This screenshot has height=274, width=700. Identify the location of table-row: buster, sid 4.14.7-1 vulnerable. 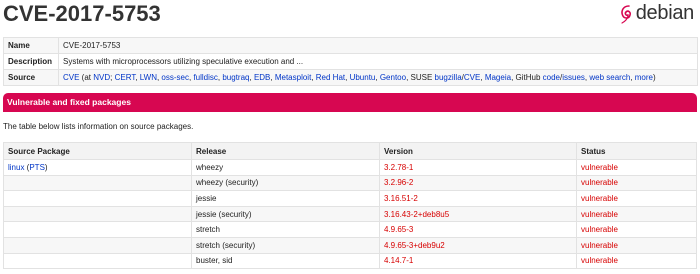
(350, 261).